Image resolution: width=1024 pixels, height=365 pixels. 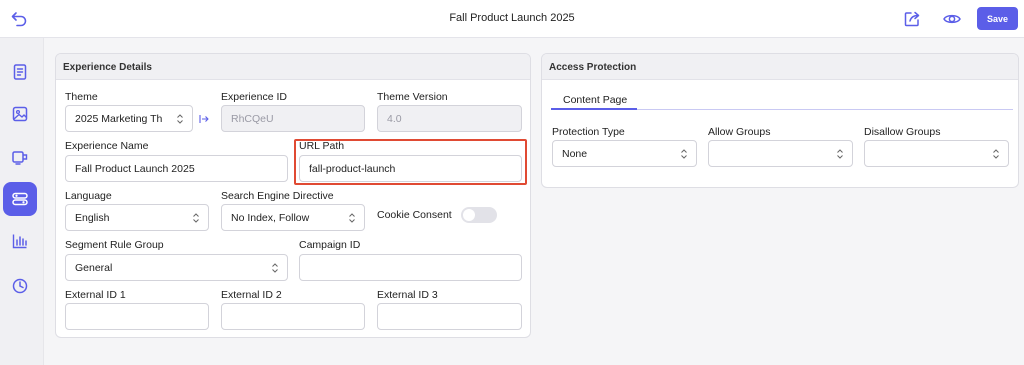 I want to click on external-id-2-input, so click(x=293, y=316).